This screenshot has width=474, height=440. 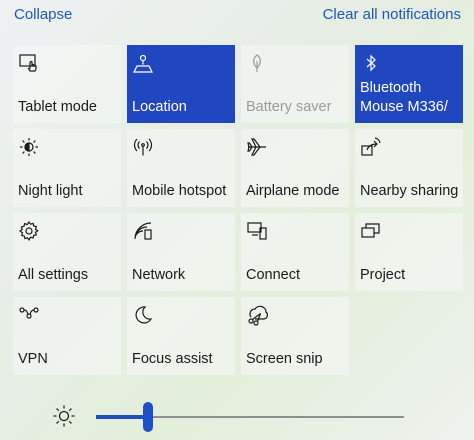 I want to click on gear-icon, so click(x=29, y=231).